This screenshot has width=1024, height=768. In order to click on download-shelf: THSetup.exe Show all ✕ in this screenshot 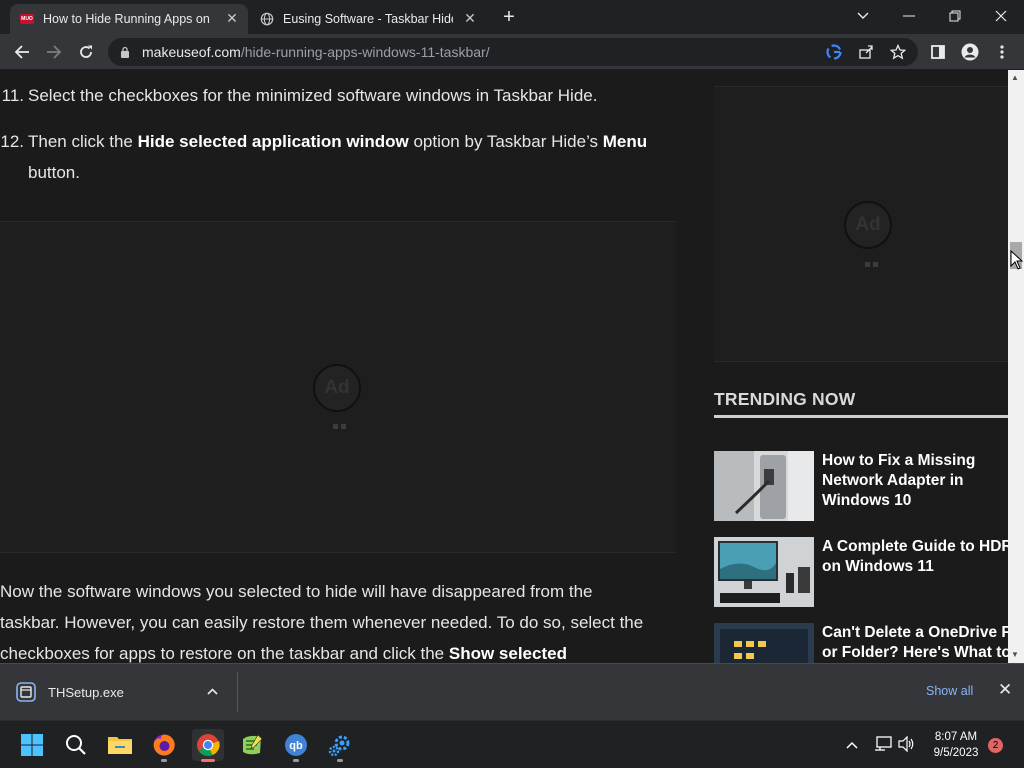, I will do `click(512, 691)`.